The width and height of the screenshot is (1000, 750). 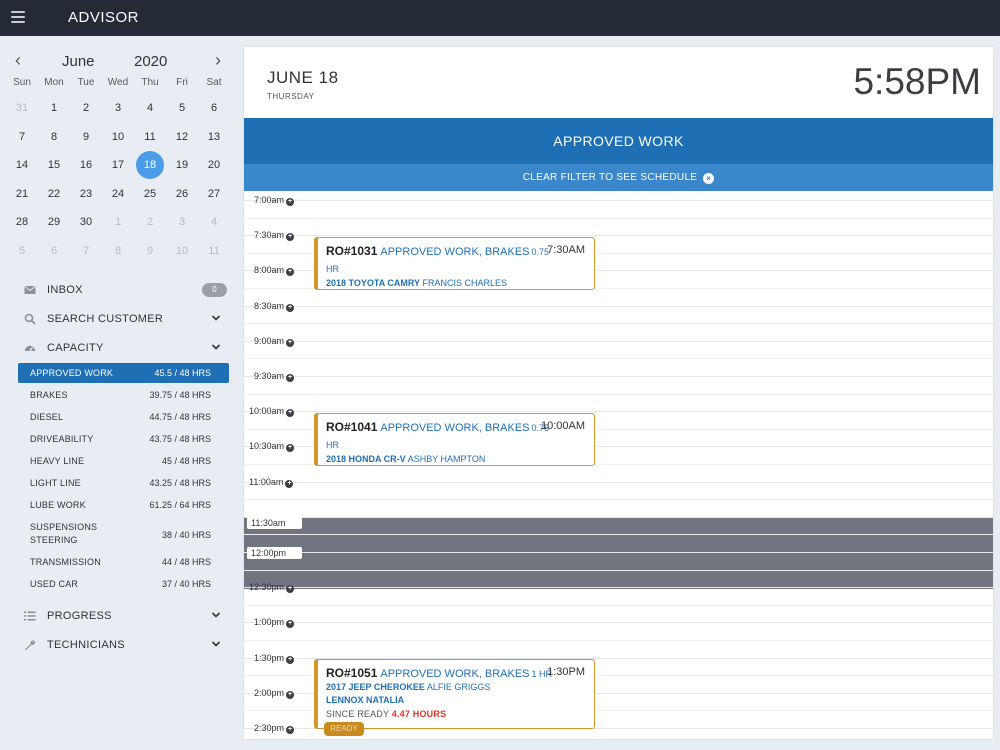 What do you see at coordinates (86, 165) in the screenshot?
I see `calendar-day: 16` at bounding box center [86, 165].